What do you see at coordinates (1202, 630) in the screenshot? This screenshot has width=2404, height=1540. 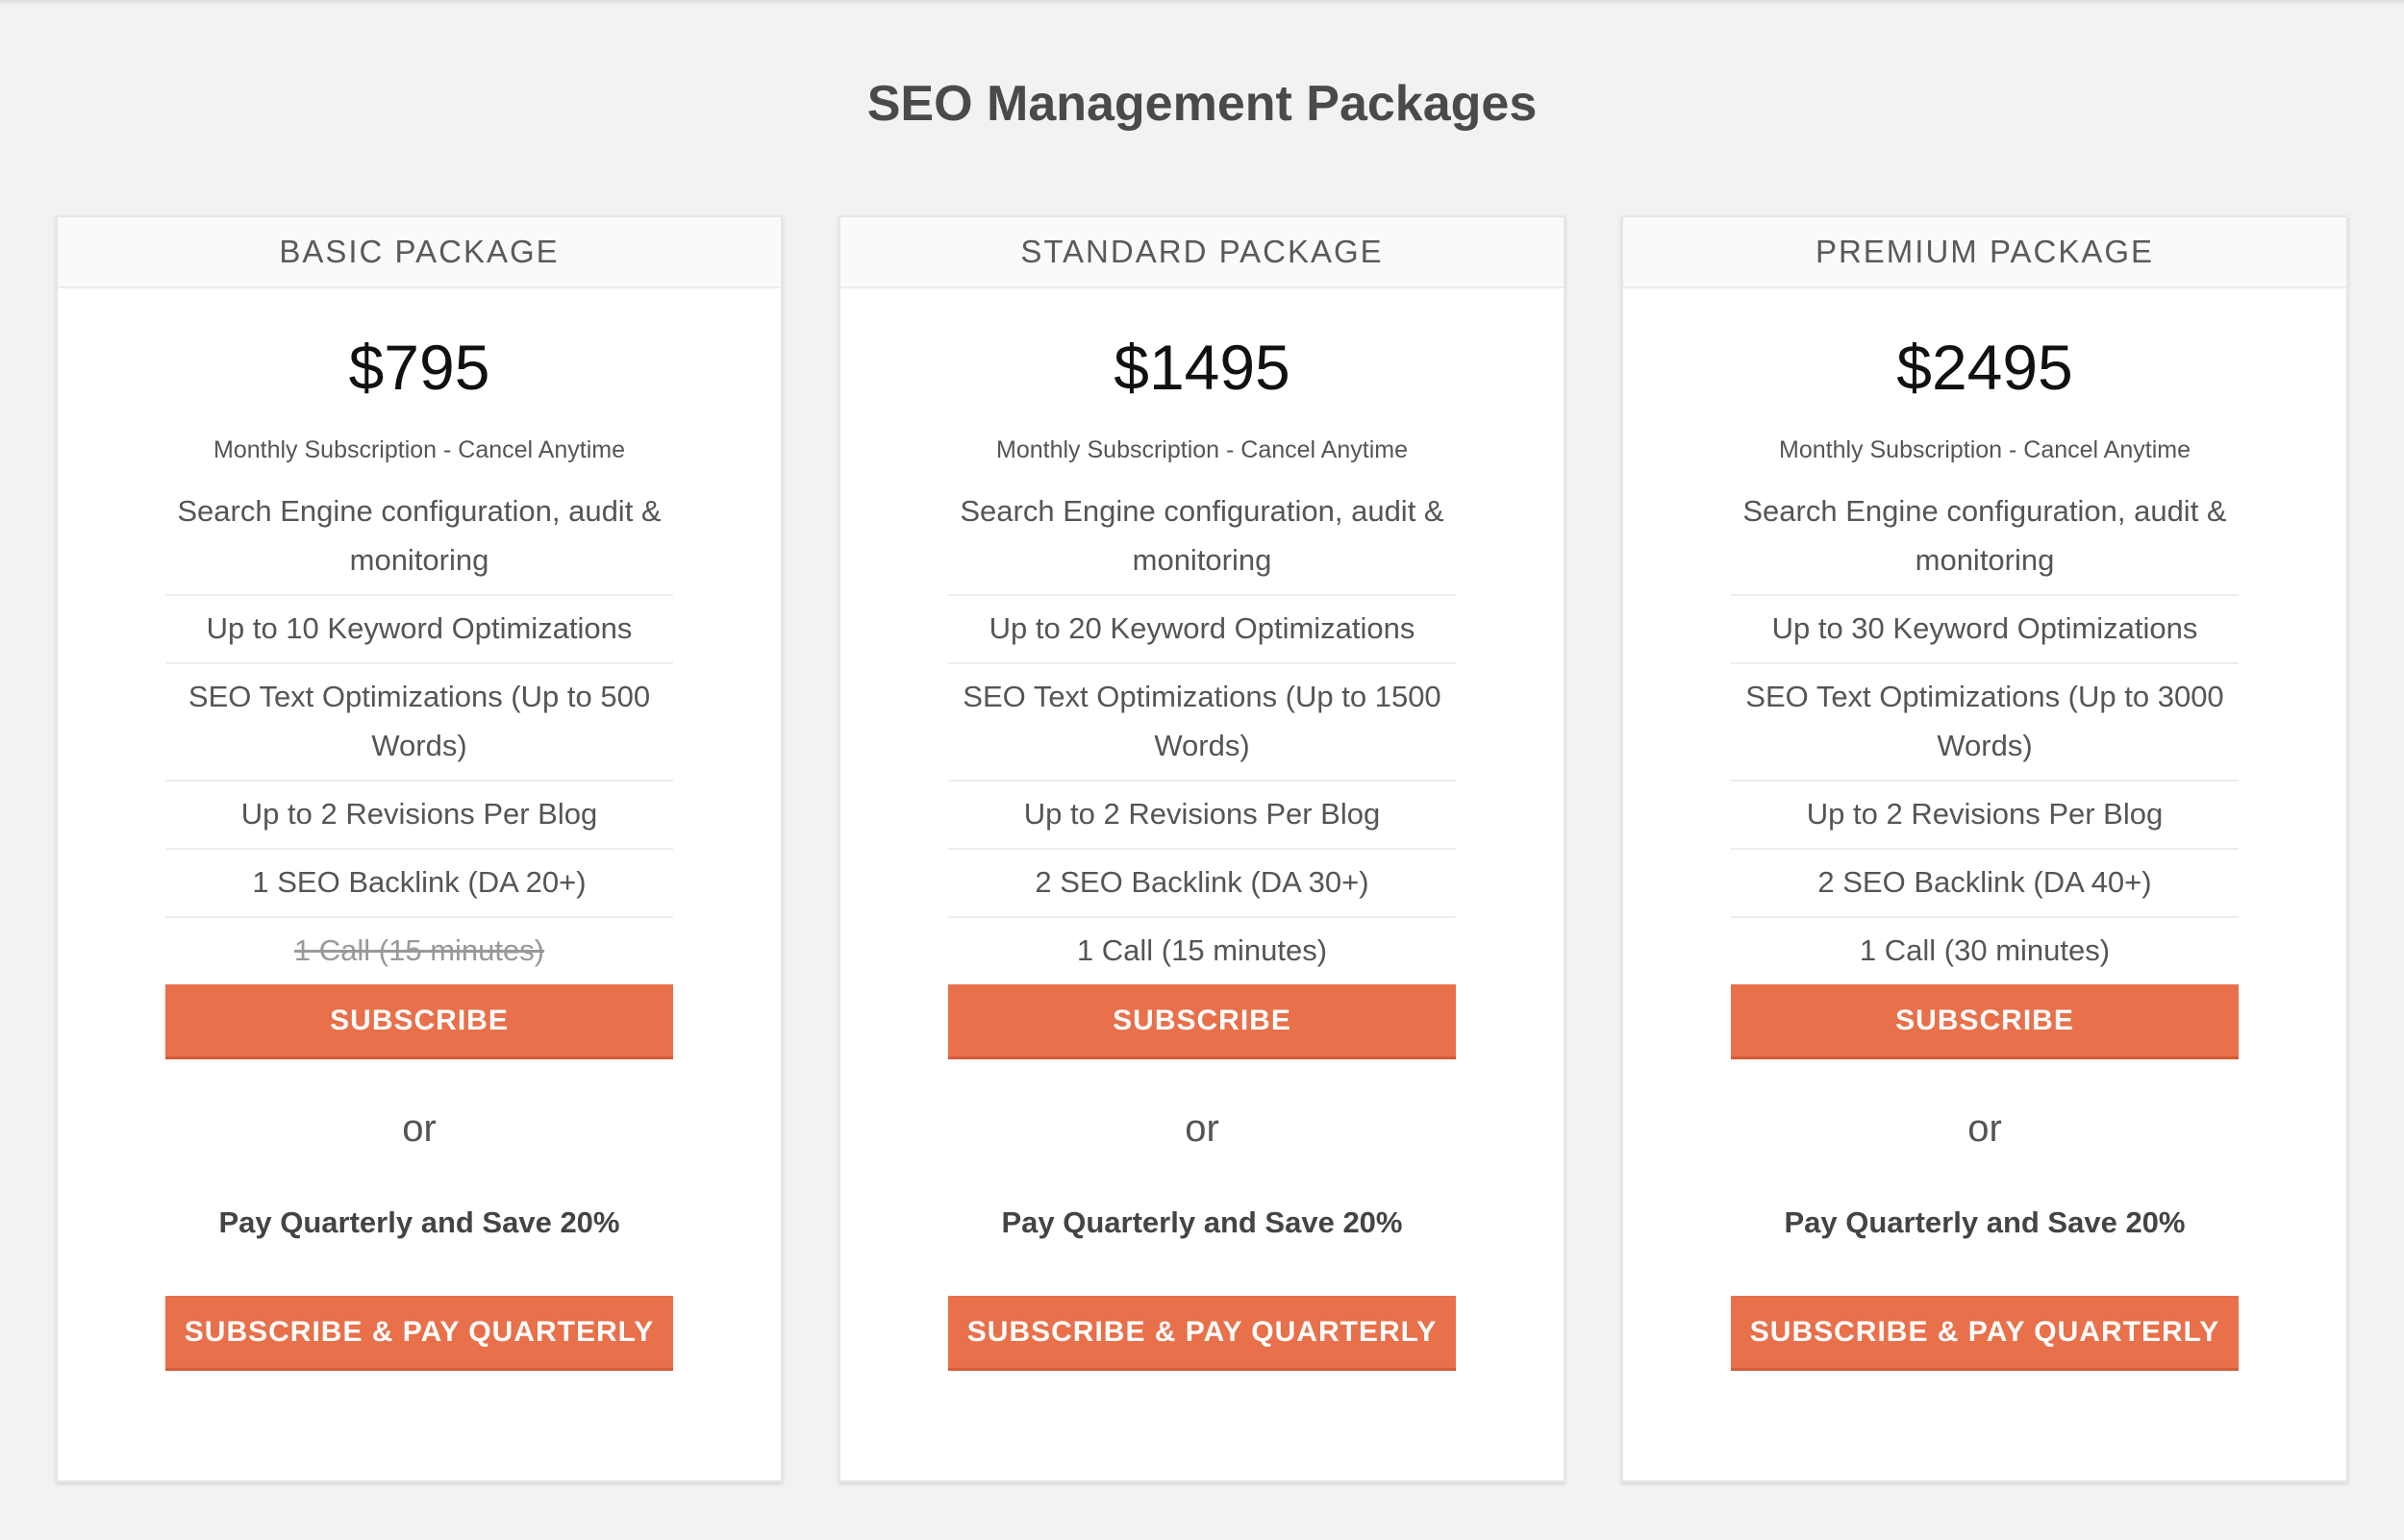 I see `feature-item: Up to 20 Keyword Optimizations` at bounding box center [1202, 630].